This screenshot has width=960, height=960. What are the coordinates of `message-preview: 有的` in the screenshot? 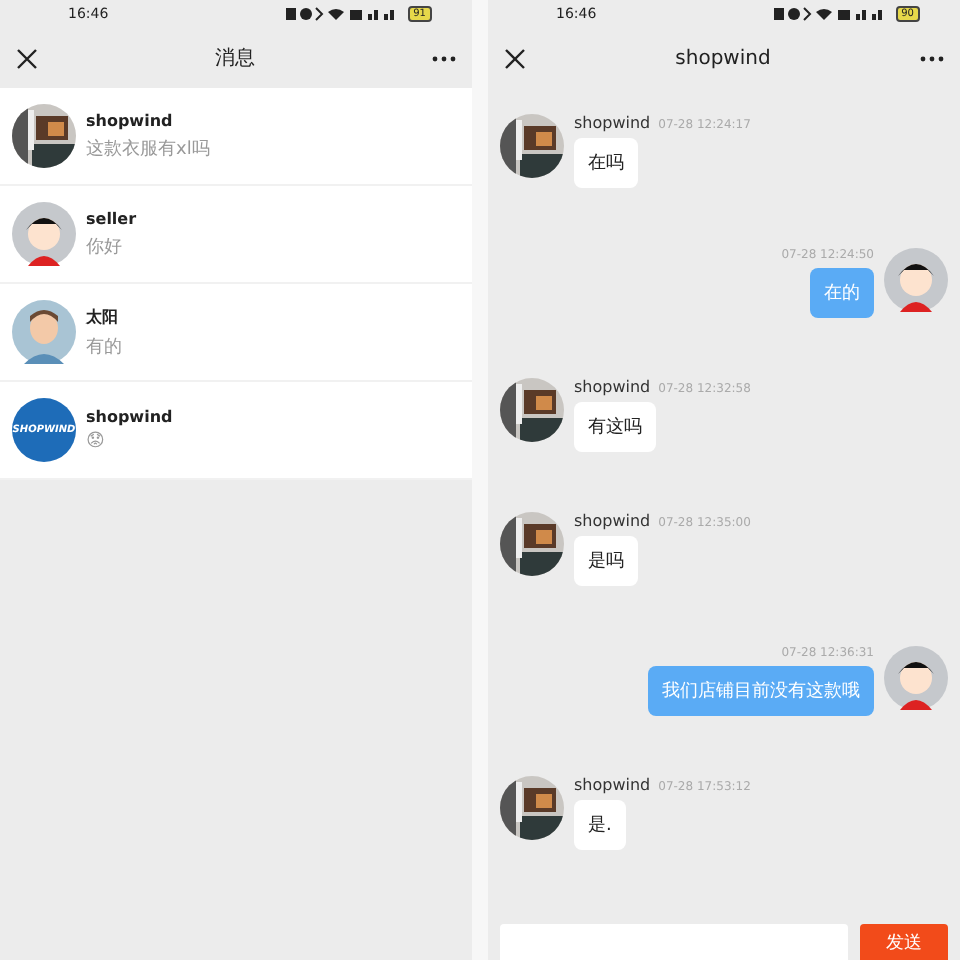 It's located at (104, 347).